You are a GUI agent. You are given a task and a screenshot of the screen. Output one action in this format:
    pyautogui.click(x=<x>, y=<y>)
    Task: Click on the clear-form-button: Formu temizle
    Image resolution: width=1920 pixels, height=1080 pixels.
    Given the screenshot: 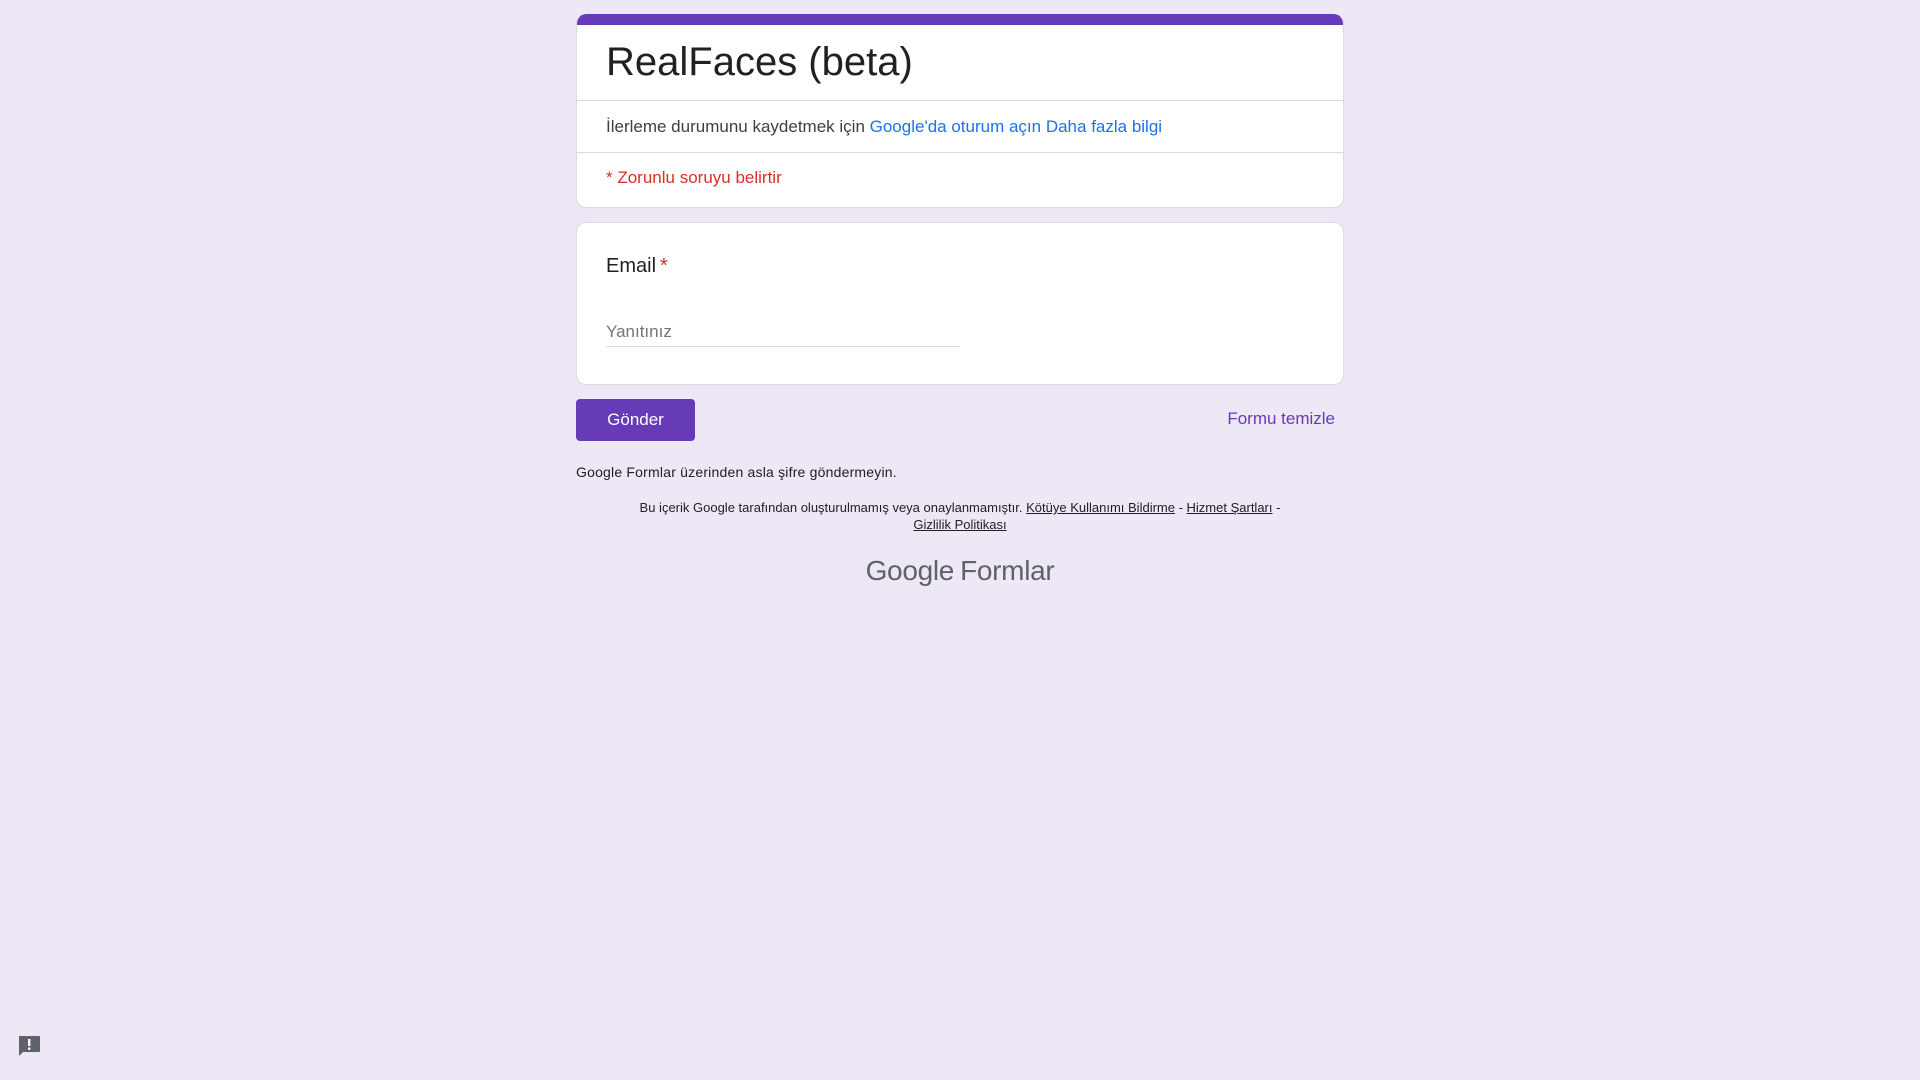 What is the action you would take?
    pyautogui.click(x=1281, y=419)
    